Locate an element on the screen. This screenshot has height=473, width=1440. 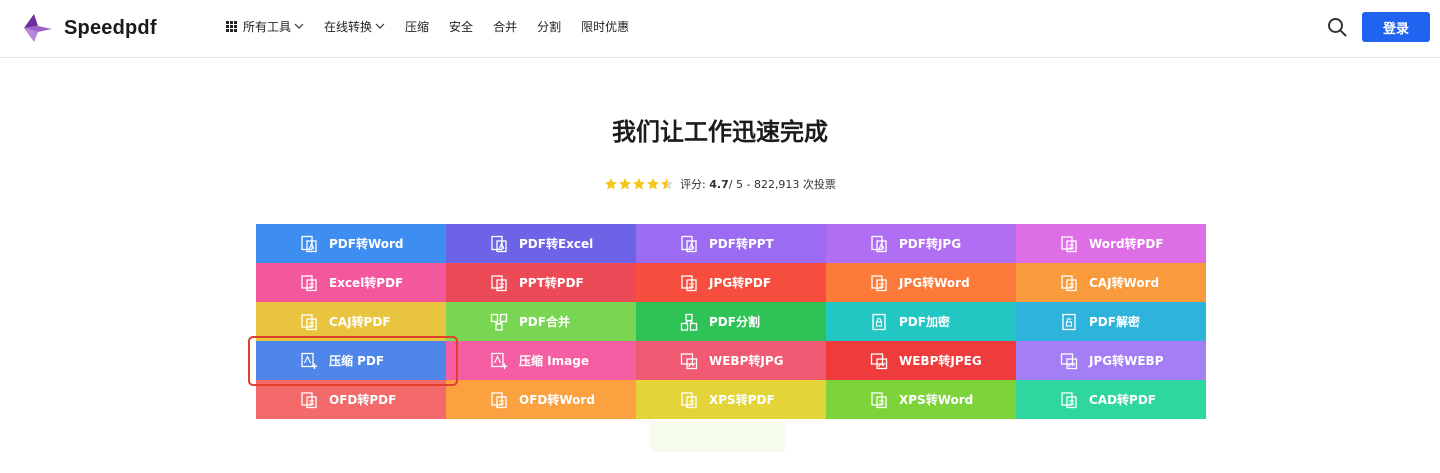
tool-tile-0: PDF转Word is located at coordinates (351, 243).